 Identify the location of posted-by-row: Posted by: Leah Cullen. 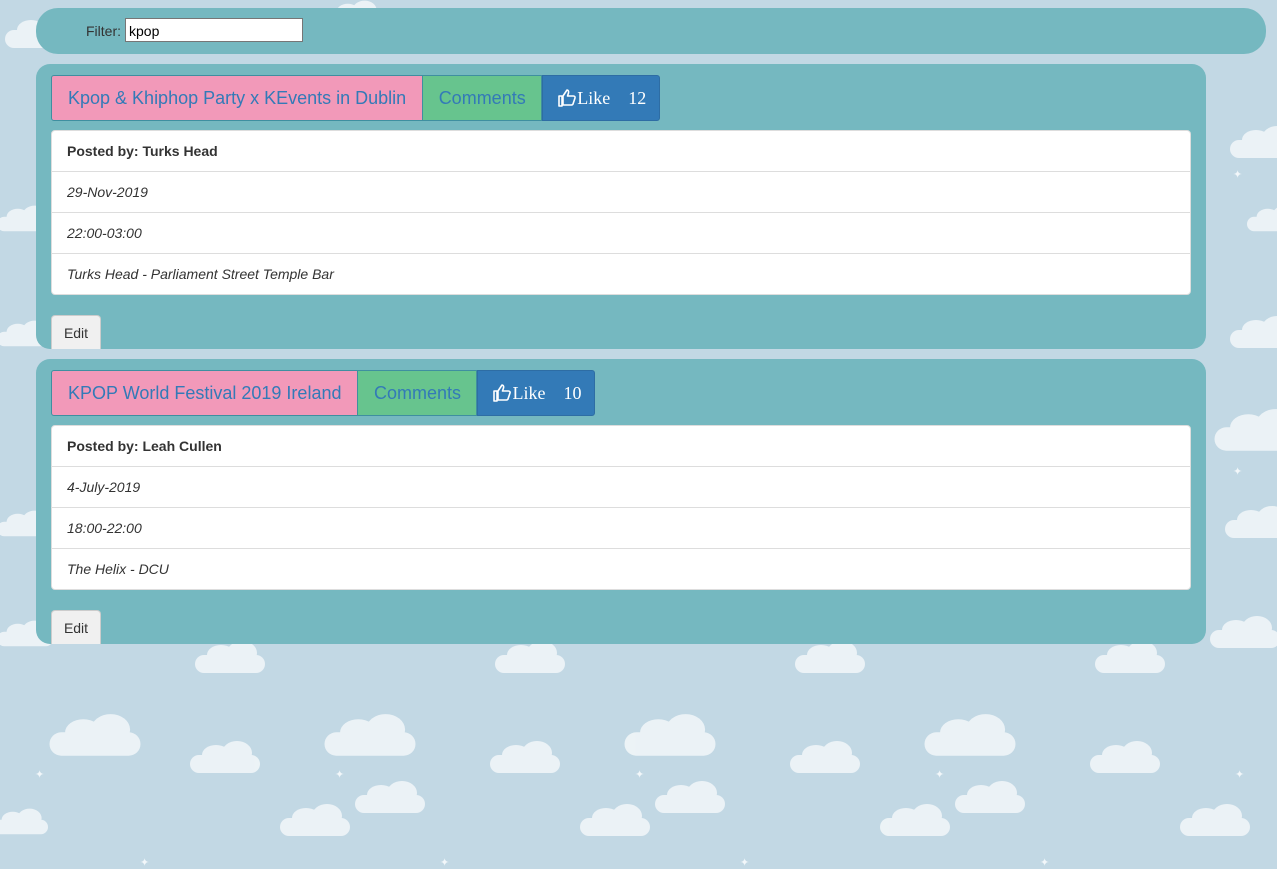
(621, 446).